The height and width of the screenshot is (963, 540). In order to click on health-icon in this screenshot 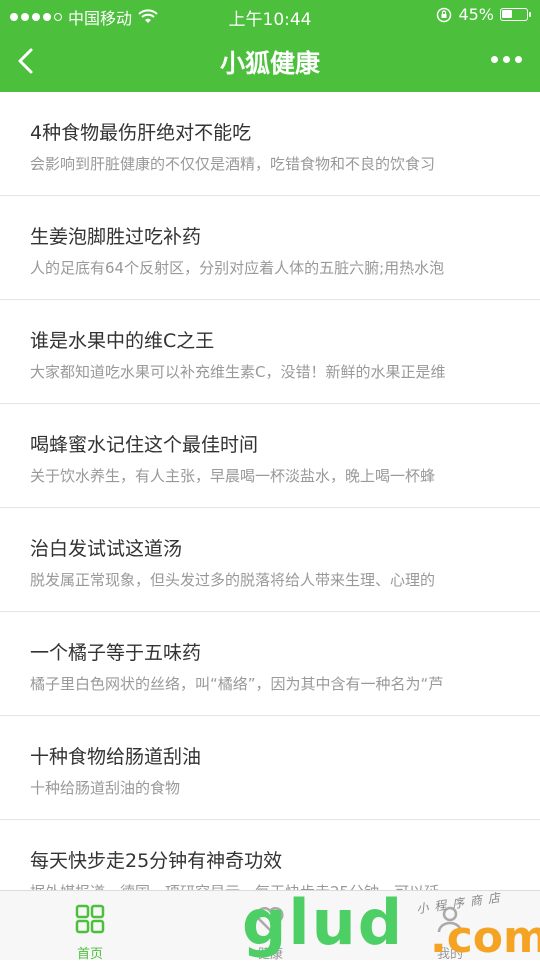, I will do `click(270, 919)`.